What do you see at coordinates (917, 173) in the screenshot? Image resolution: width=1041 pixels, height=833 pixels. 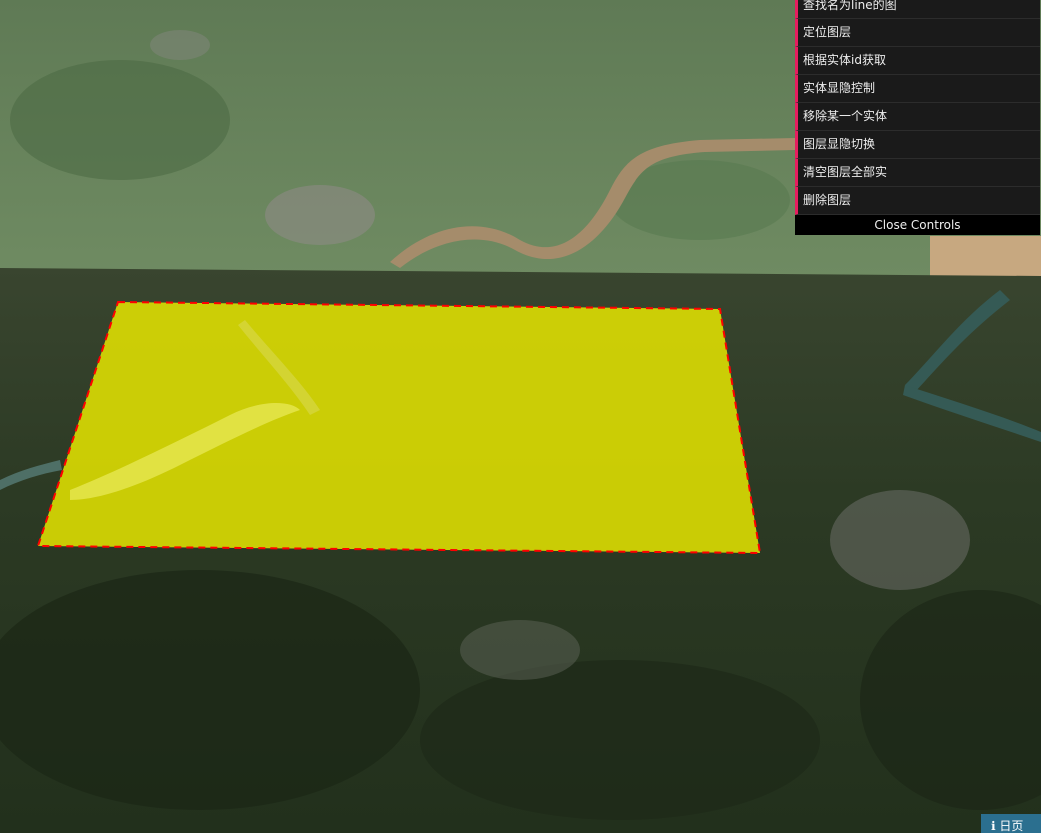 I see `control-clear-layer-entities: 清空图层全部实` at bounding box center [917, 173].